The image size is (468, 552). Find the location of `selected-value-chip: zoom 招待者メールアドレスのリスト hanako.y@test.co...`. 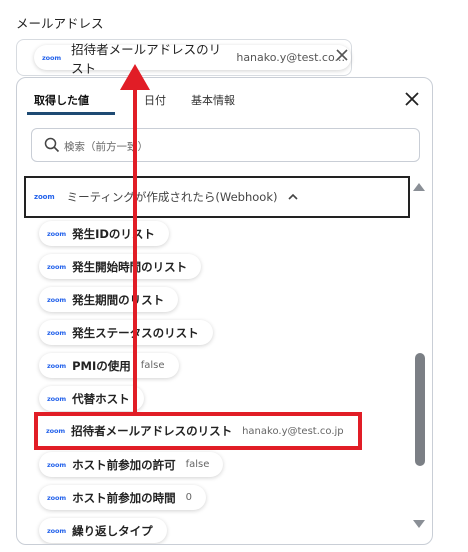

selected-value-chip: zoom 招待者メールアドレスのリスト hanako.y@test.co... is located at coordinates (192, 59).